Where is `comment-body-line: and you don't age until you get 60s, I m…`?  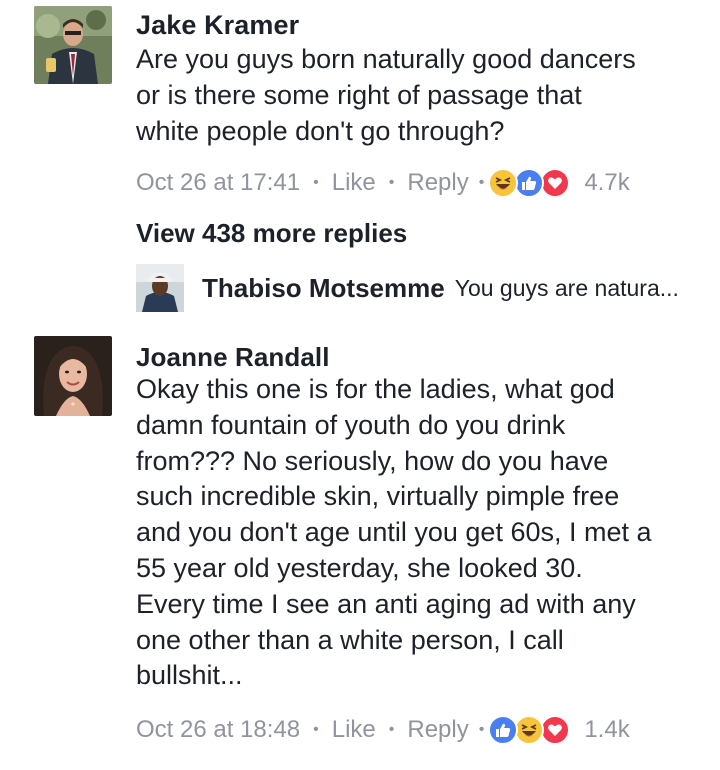 comment-body-line: and you don't age until you get 60s, I m… is located at coordinates (394, 532).